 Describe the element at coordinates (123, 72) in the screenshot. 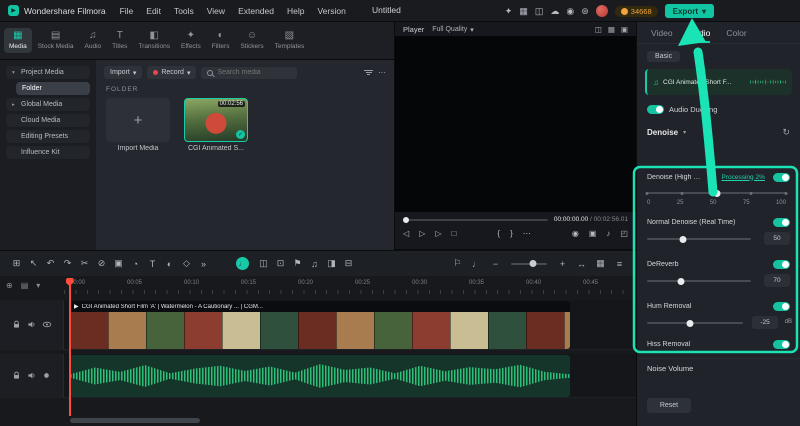

I see `import-button: Import ▾` at that location.